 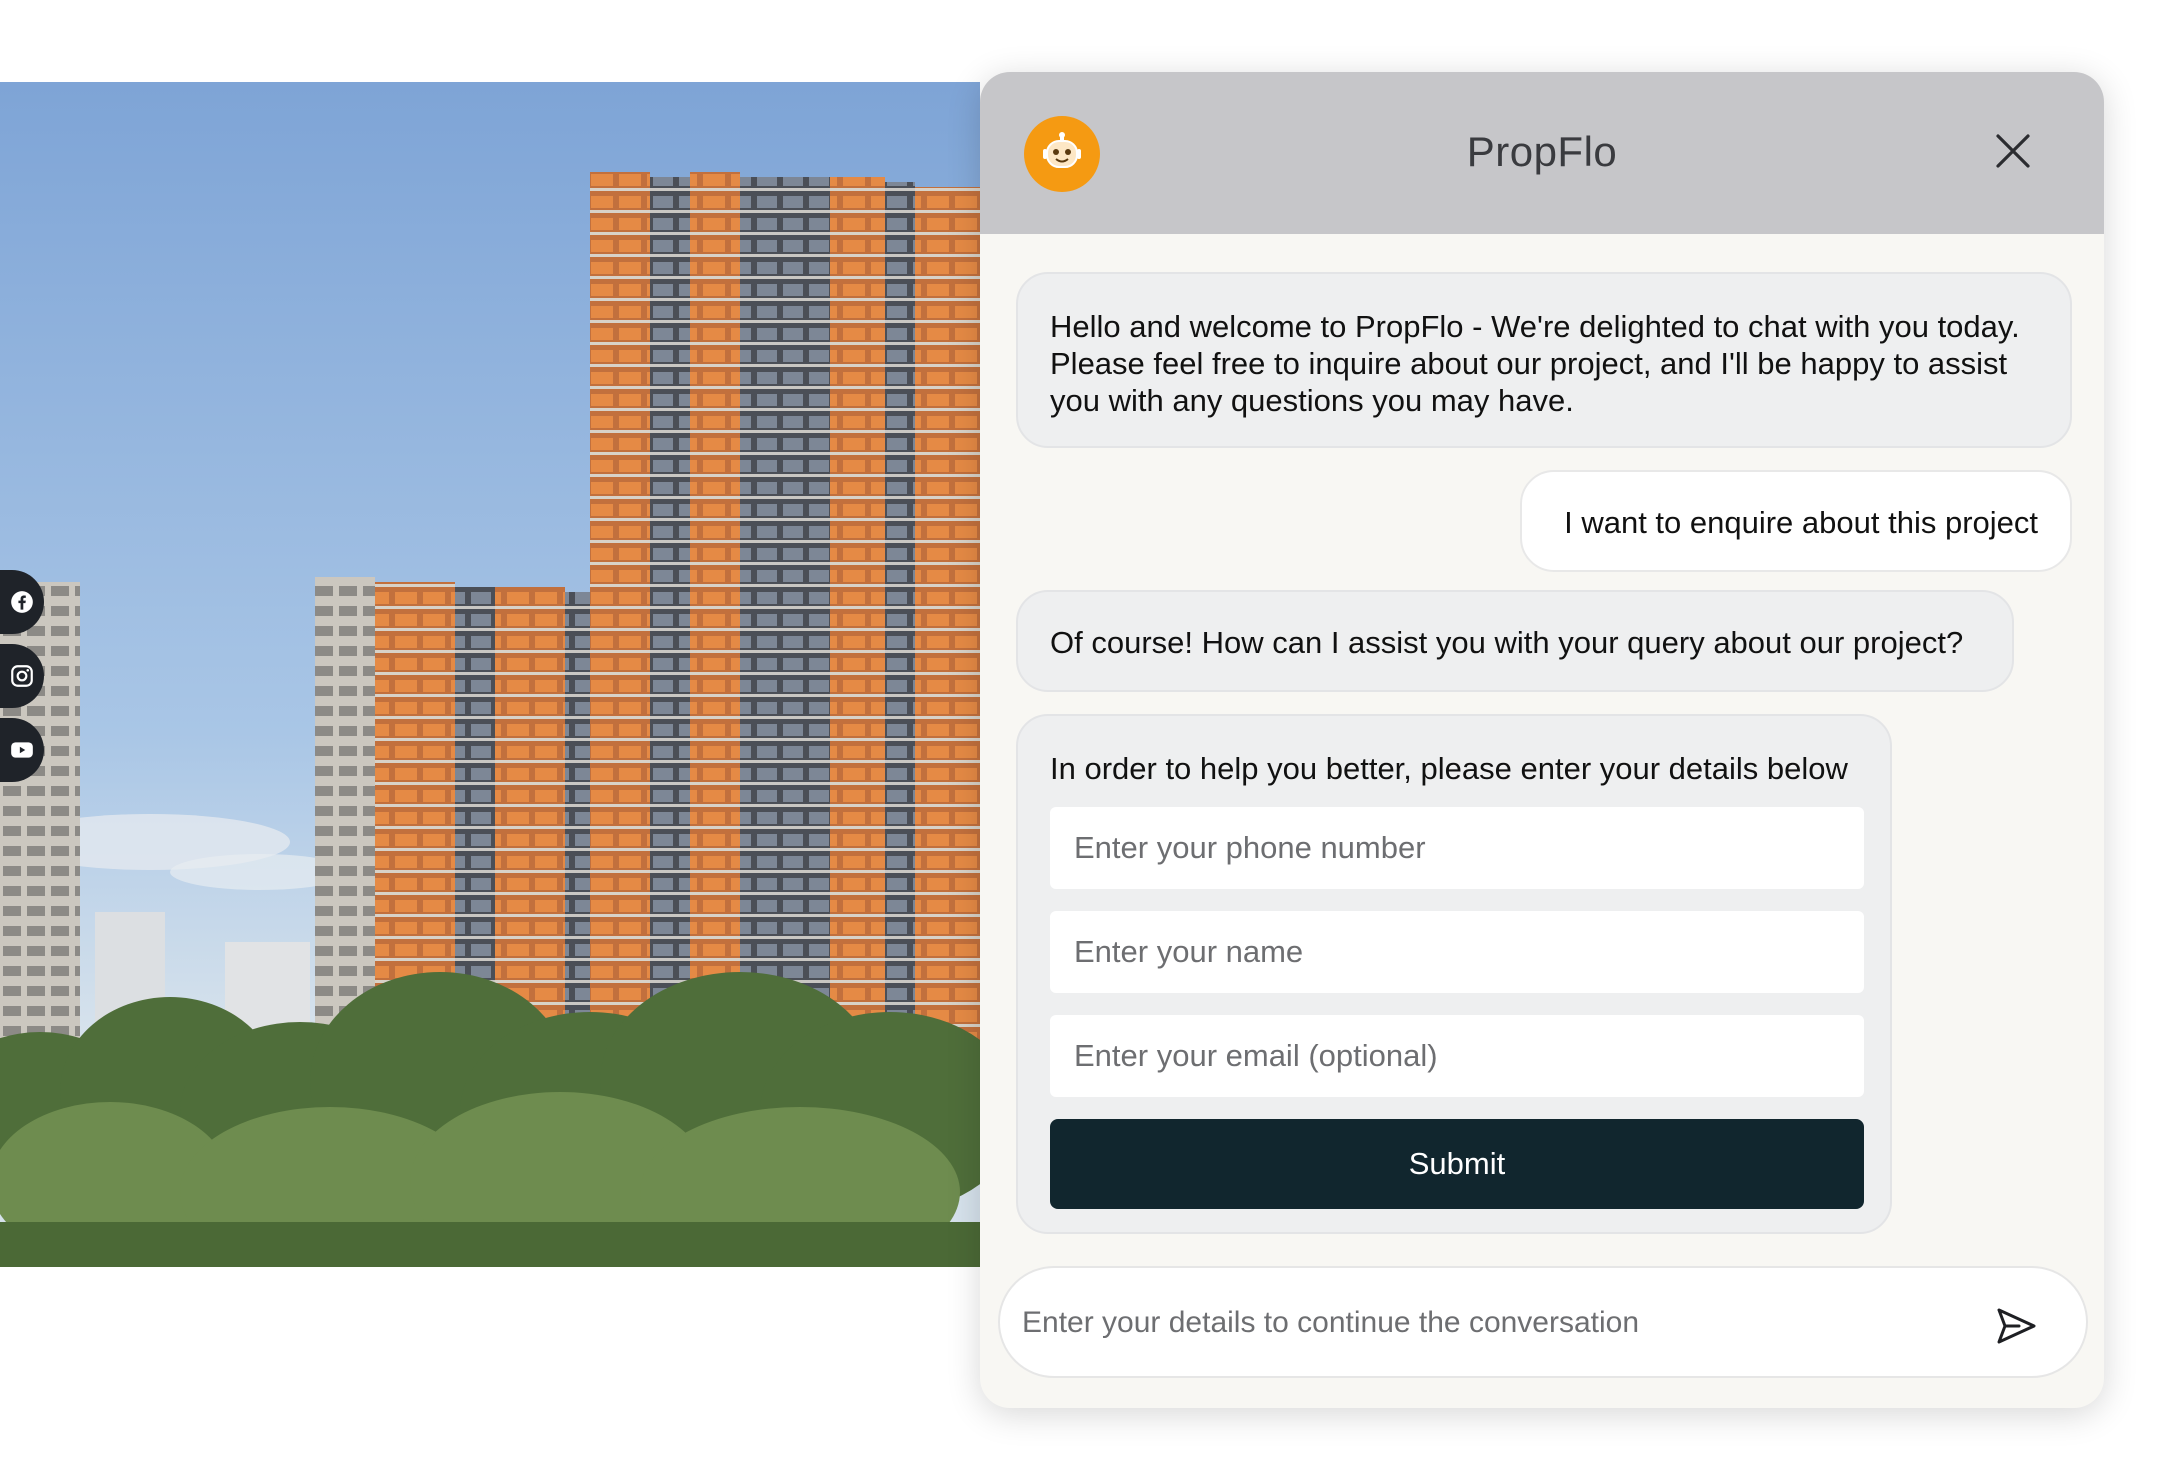 I want to click on message-composer, so click(x=1543, y=1322).